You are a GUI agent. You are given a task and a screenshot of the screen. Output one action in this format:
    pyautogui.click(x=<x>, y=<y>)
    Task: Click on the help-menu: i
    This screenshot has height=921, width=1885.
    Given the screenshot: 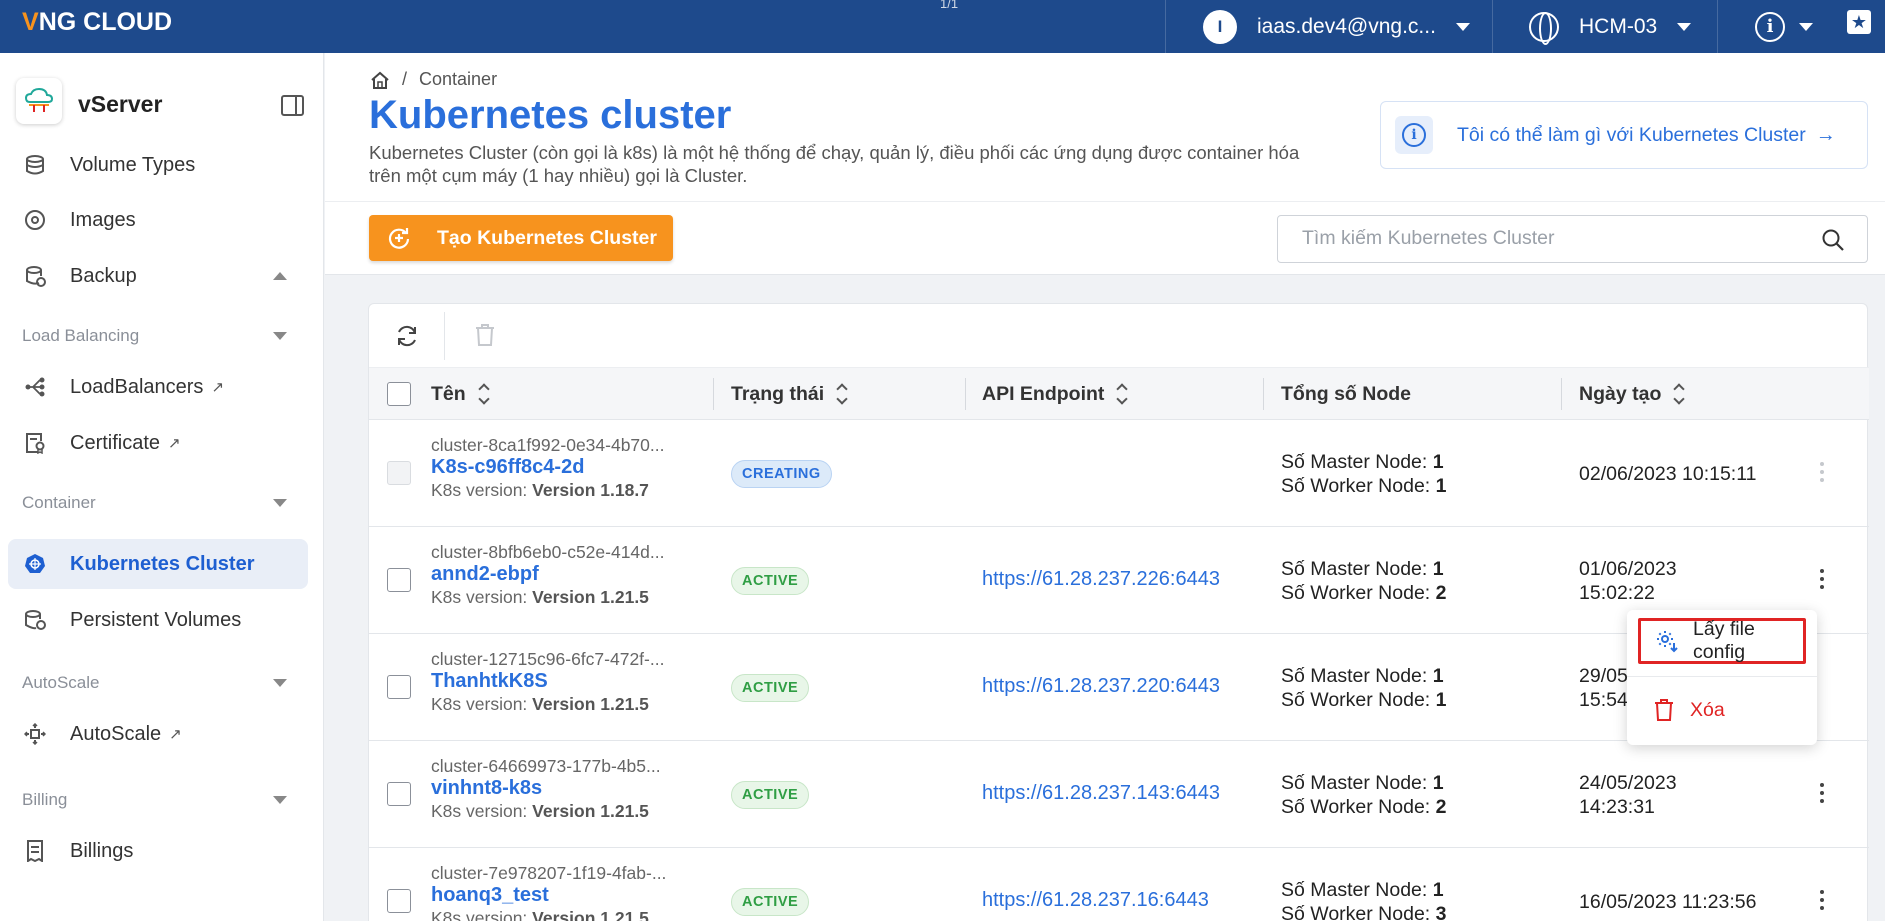 What is the action you would take?
    pyautogui.click(x=1777, y=26)
    